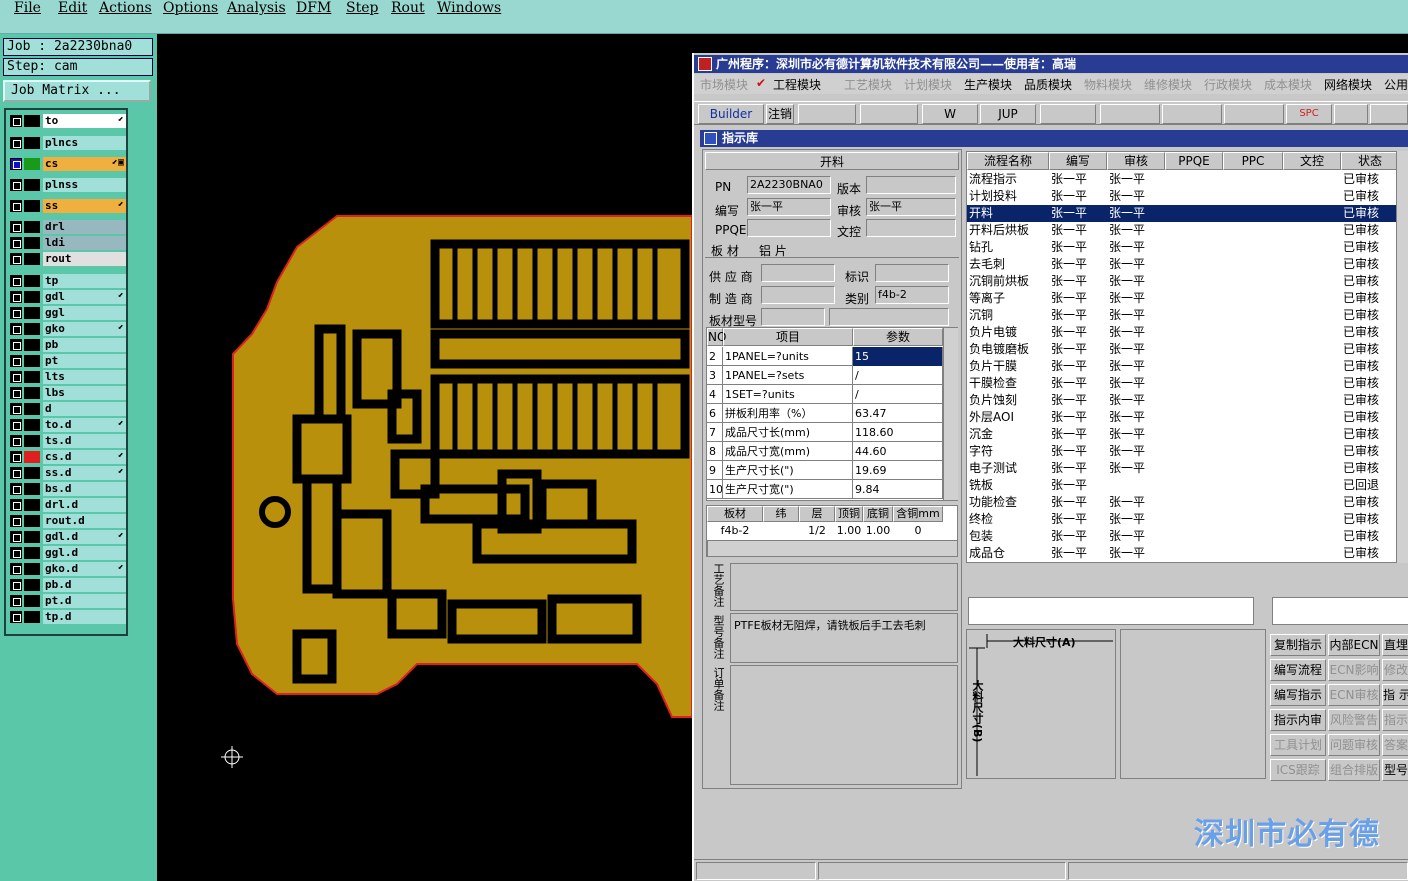  What do you see at coordinates (825, 489) in the screenshot?
I see `param-row: 10 生产尺寸宽(") 9.84` at bounding box center [825, 489].